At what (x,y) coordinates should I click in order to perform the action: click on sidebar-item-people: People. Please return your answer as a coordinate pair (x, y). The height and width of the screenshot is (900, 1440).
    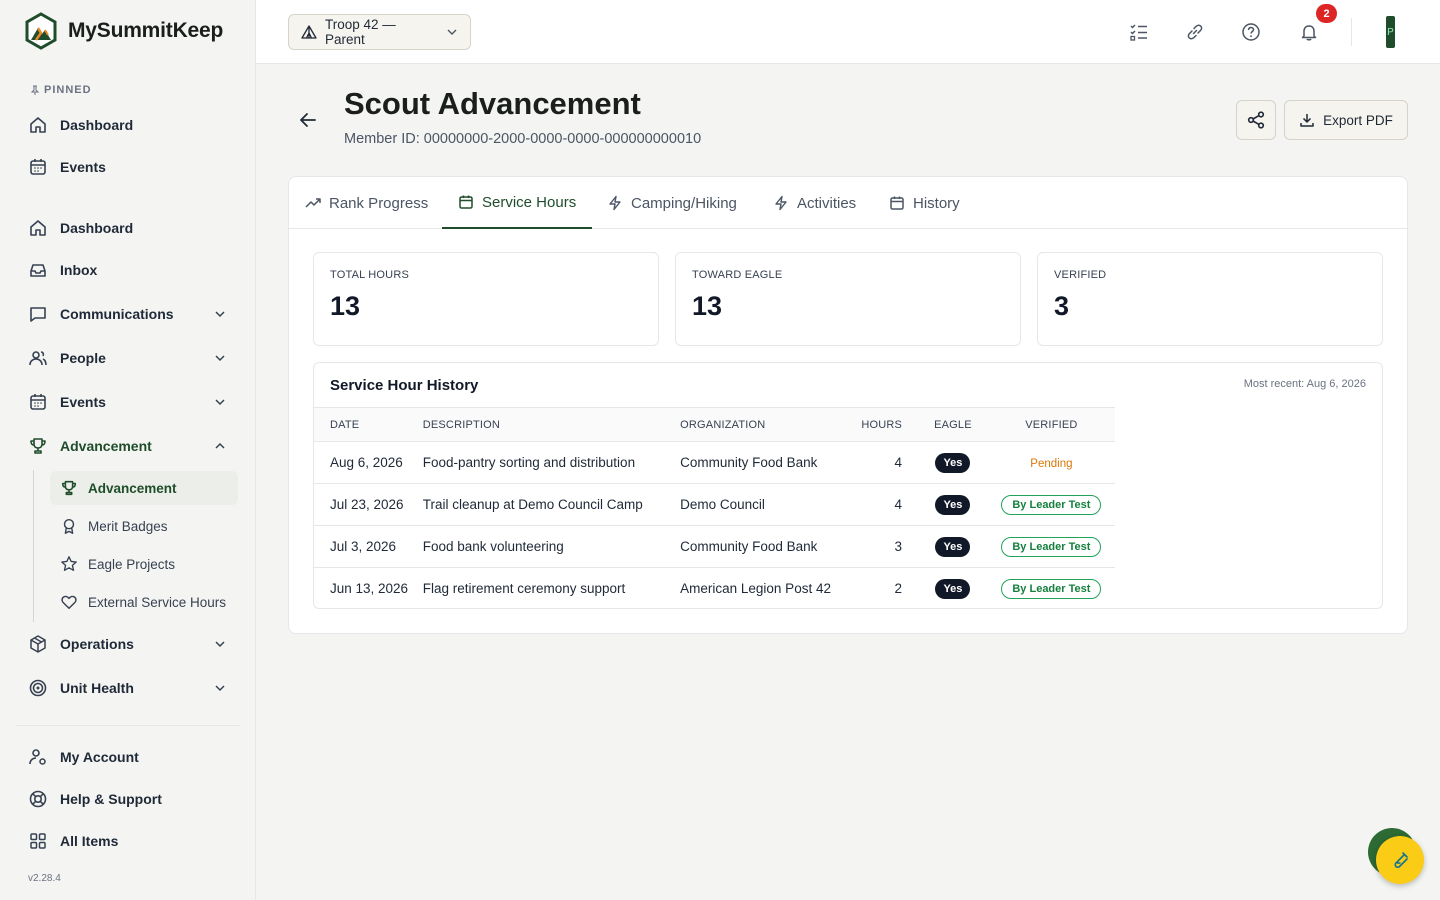
    Looking at the image, I should click on (128, 358).